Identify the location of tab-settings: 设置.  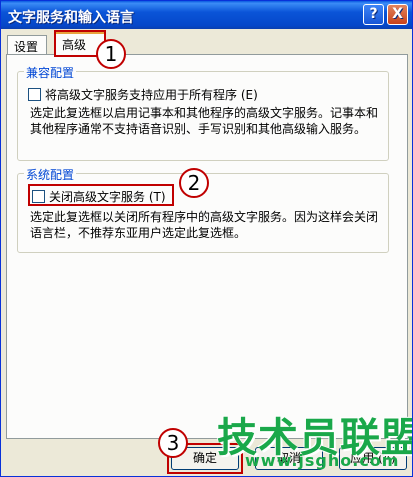
(27, 45).